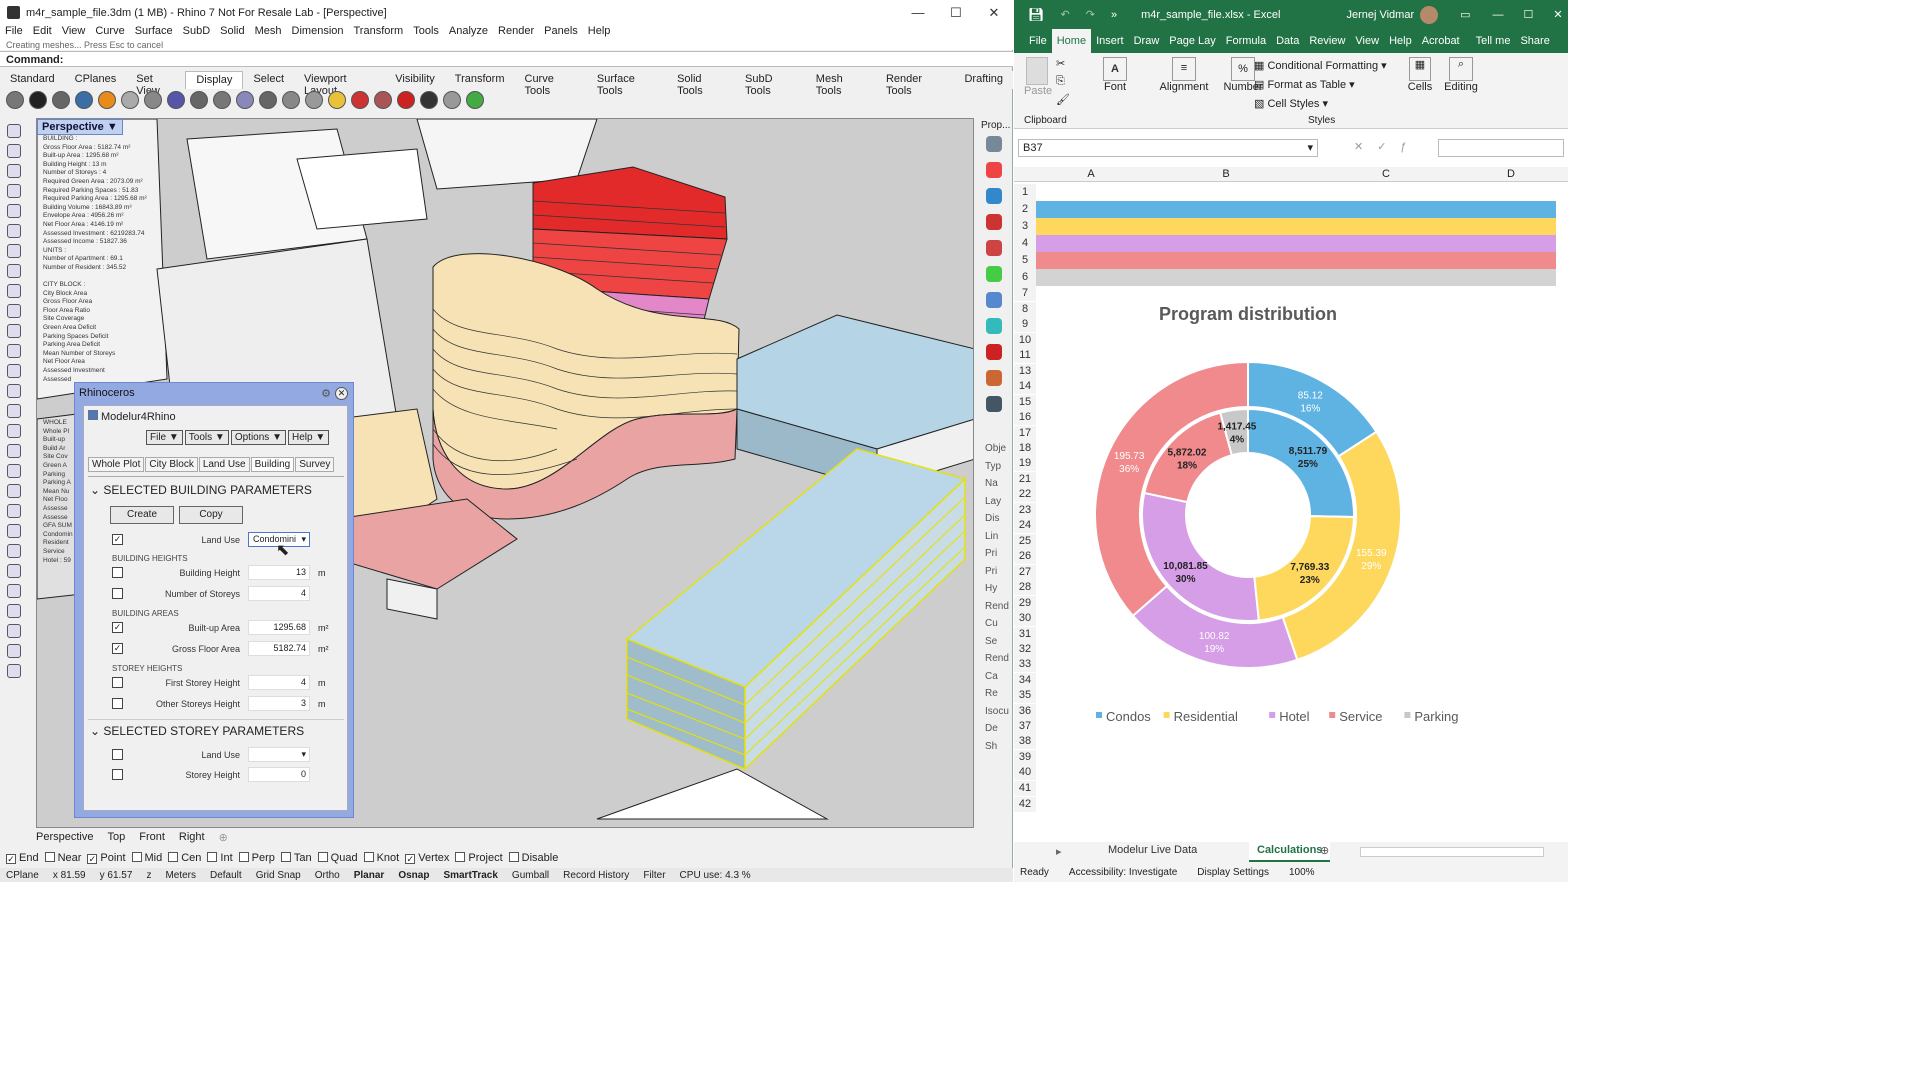 This screenshot has height=1080, width=1920. I want to click on tab-select: Select, so click(268, 80).